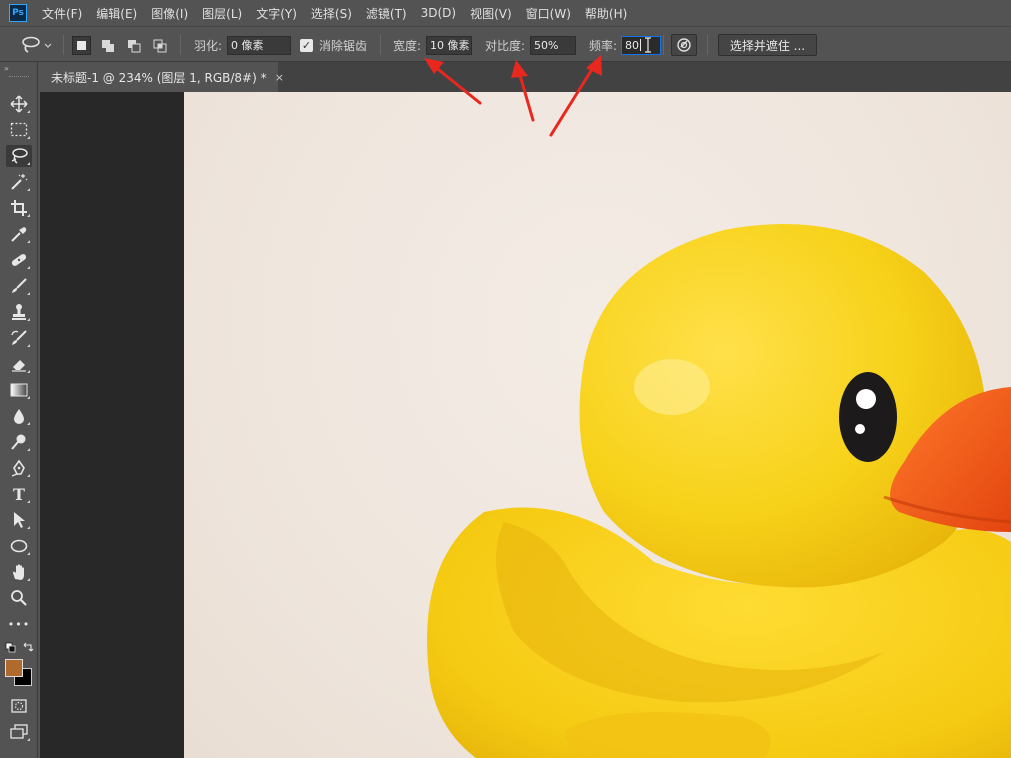 This screenshot has height=758, width=1011. What do you see at coordinates (457, 84) in the screenshot?
I see `arrow-to-width` at bounding box center [457, 84].